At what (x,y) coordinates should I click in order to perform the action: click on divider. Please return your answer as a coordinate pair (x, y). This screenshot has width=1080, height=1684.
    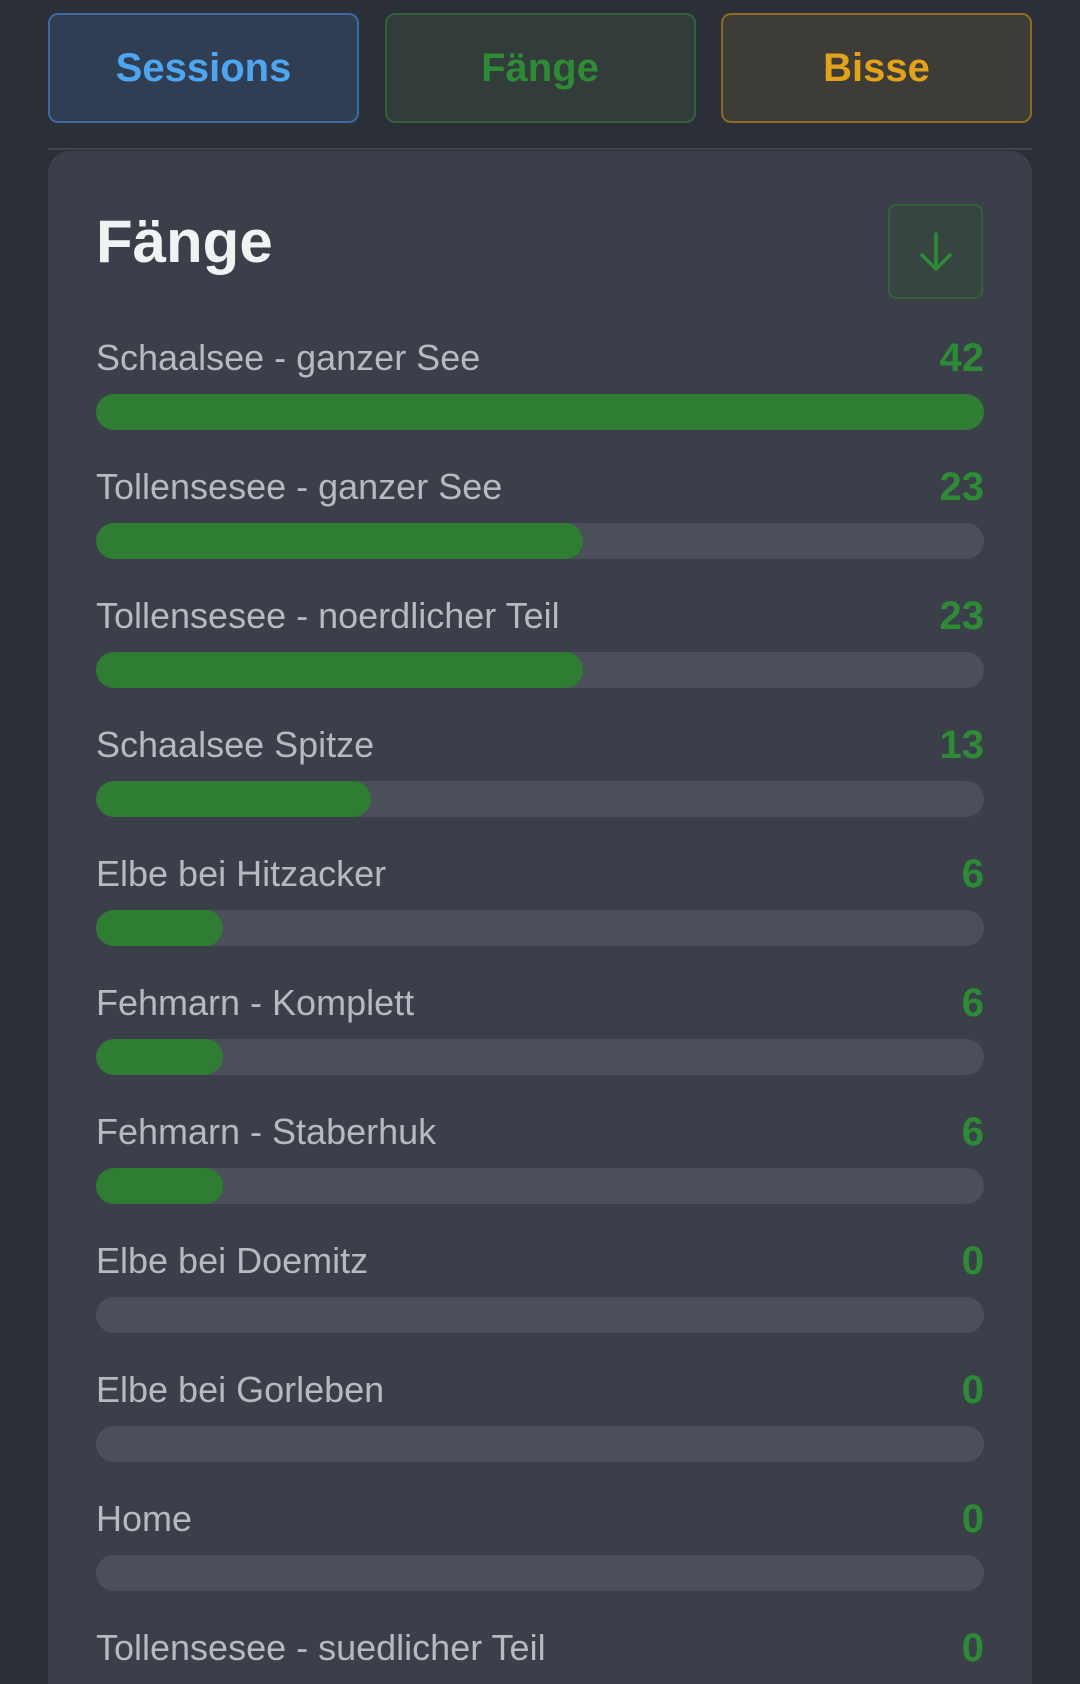
    Looking at the image, I should click on (540, 149).